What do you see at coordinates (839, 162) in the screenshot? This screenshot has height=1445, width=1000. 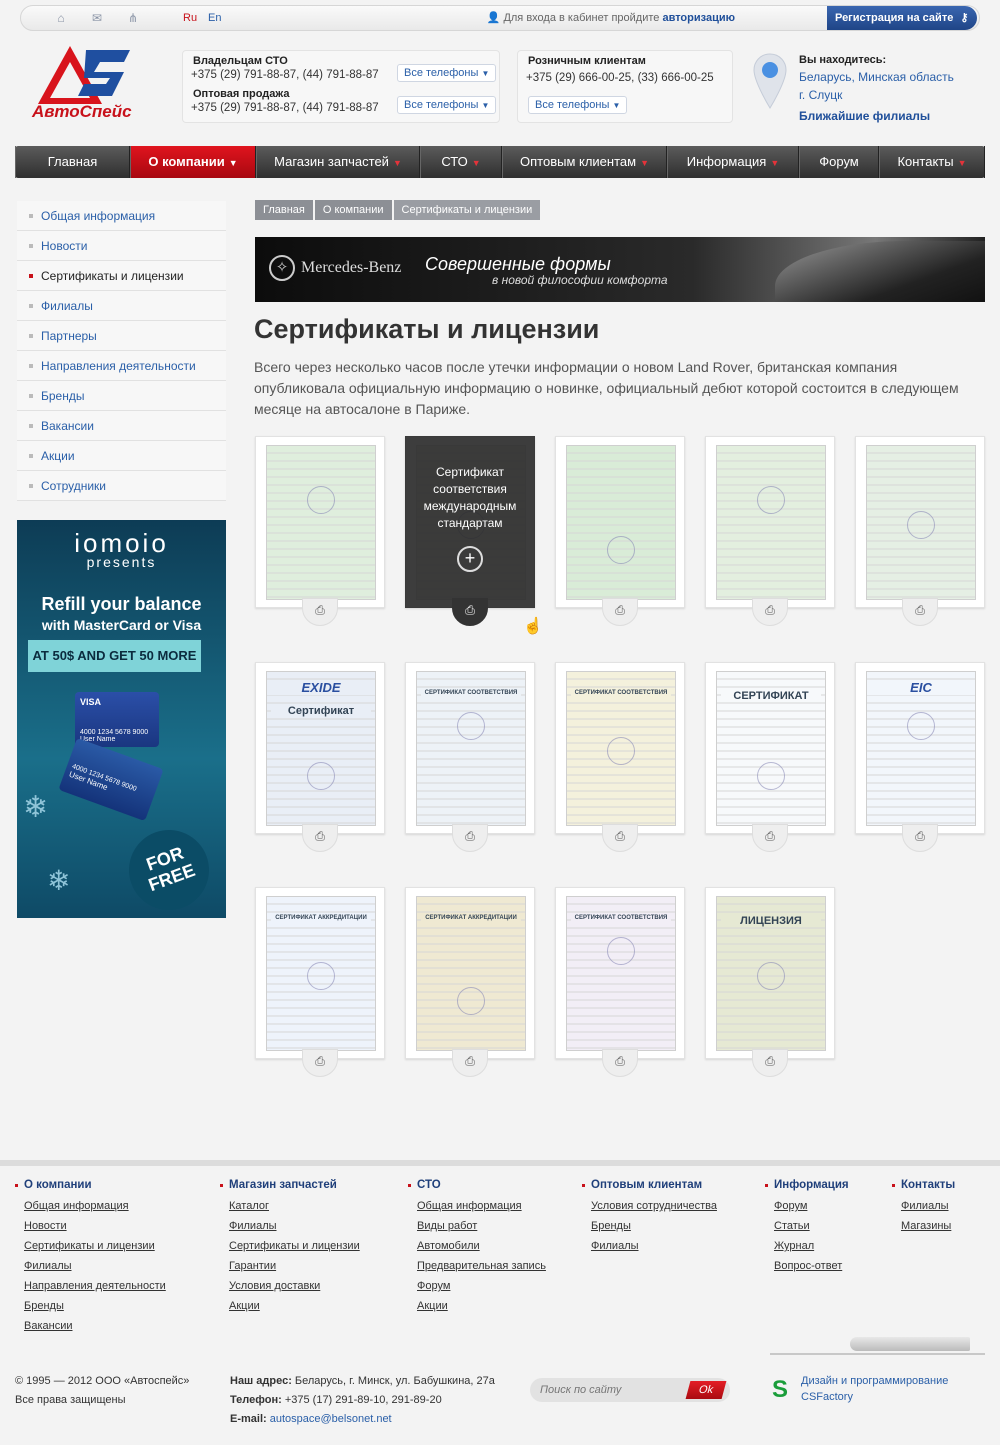 I see `nav-forum: Форум` at bounding box center [839, 162].